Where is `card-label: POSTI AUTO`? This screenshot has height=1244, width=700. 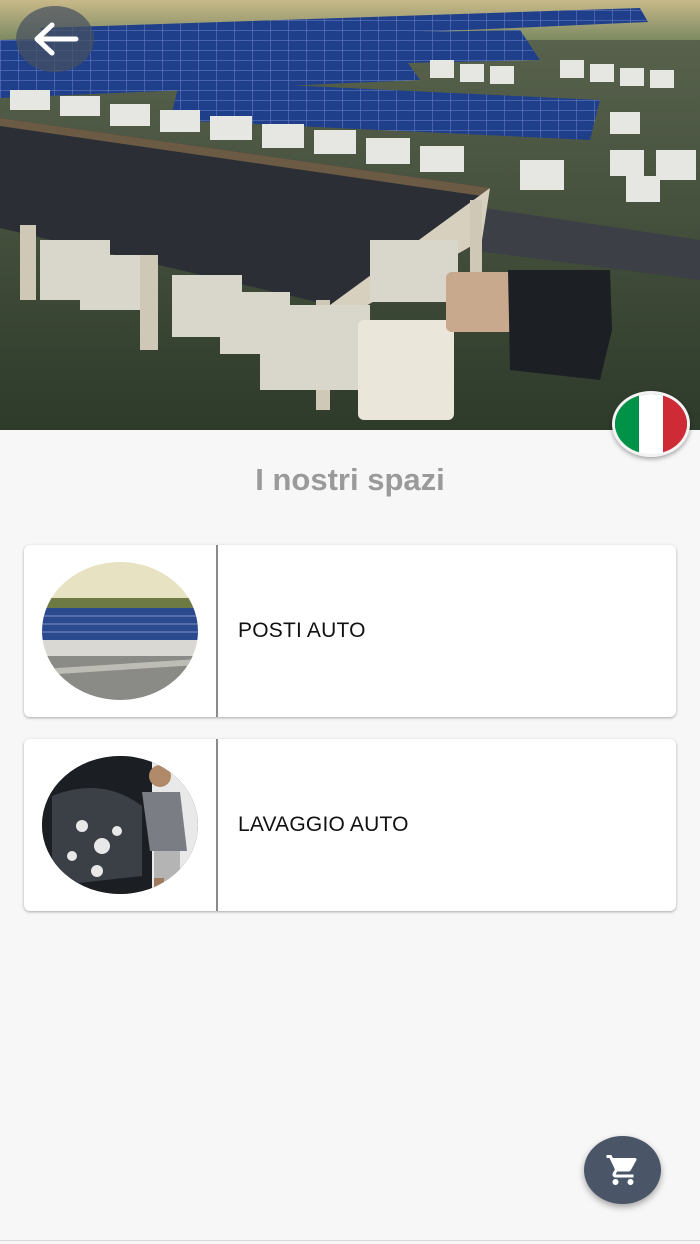
card-label: POSTI AUTO is located at coordinates (302, 630).